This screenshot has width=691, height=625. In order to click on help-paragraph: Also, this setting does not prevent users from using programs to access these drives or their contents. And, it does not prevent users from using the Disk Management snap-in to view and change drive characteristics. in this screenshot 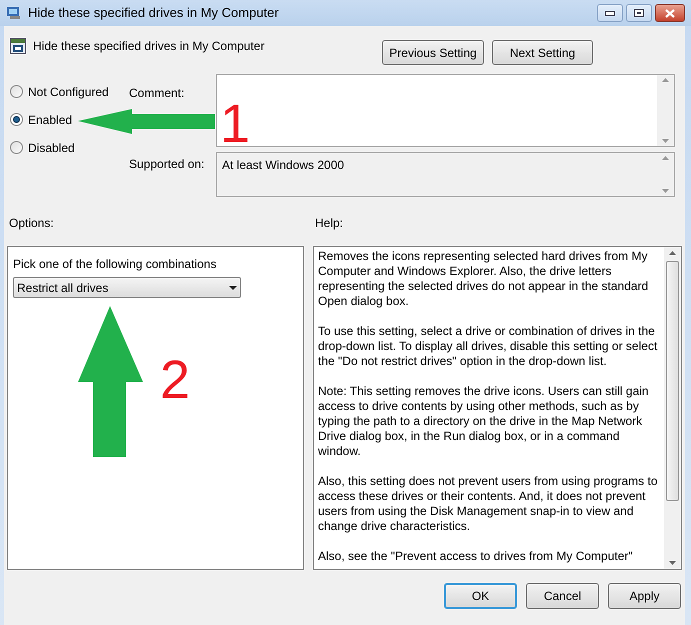, I will do `click(488, 504)`.